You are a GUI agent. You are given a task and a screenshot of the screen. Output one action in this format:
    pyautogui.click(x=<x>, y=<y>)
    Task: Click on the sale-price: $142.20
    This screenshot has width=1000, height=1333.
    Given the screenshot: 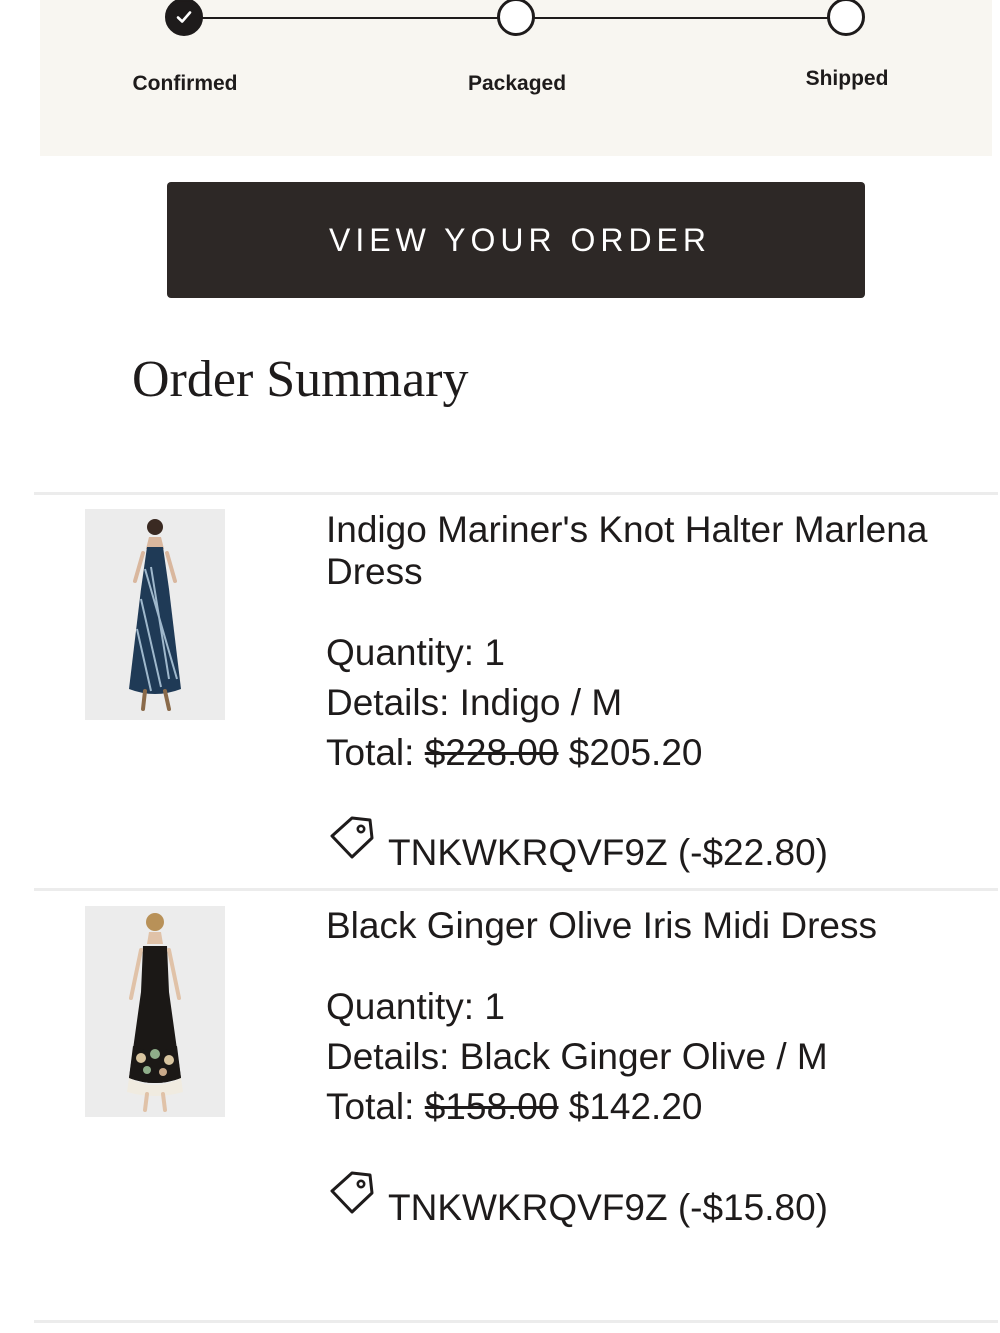 What is the action you would take?
    pyautogui.click(x=635, y=1106)
    